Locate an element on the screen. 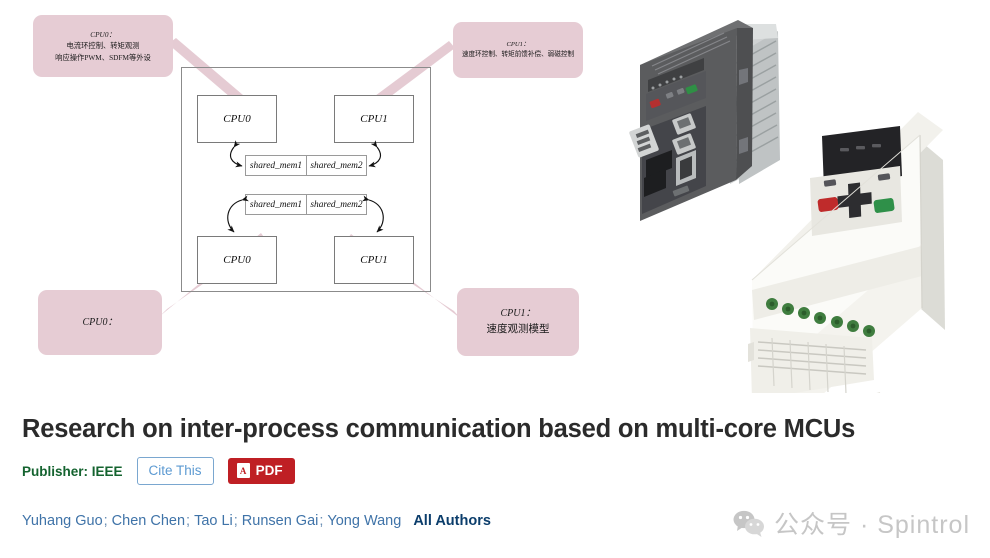 The height and width of the screenshot is (558, 990). callout-tl-cpu: CPU0： is located at coordinates (103, 35).